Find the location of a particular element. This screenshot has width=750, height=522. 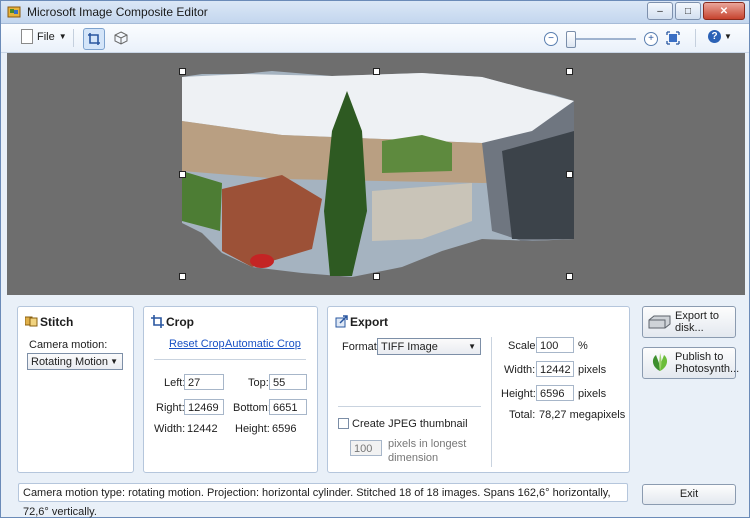

reset-crop-link: Reset Crop is located at coordinates (197, 344).